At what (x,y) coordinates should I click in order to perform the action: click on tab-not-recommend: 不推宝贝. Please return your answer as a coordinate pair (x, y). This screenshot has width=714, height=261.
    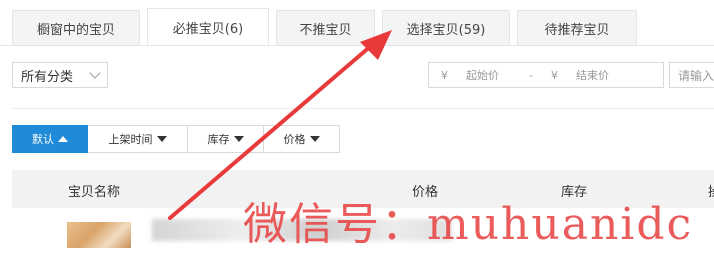
    Looking at the image, I should click on (325, 28).